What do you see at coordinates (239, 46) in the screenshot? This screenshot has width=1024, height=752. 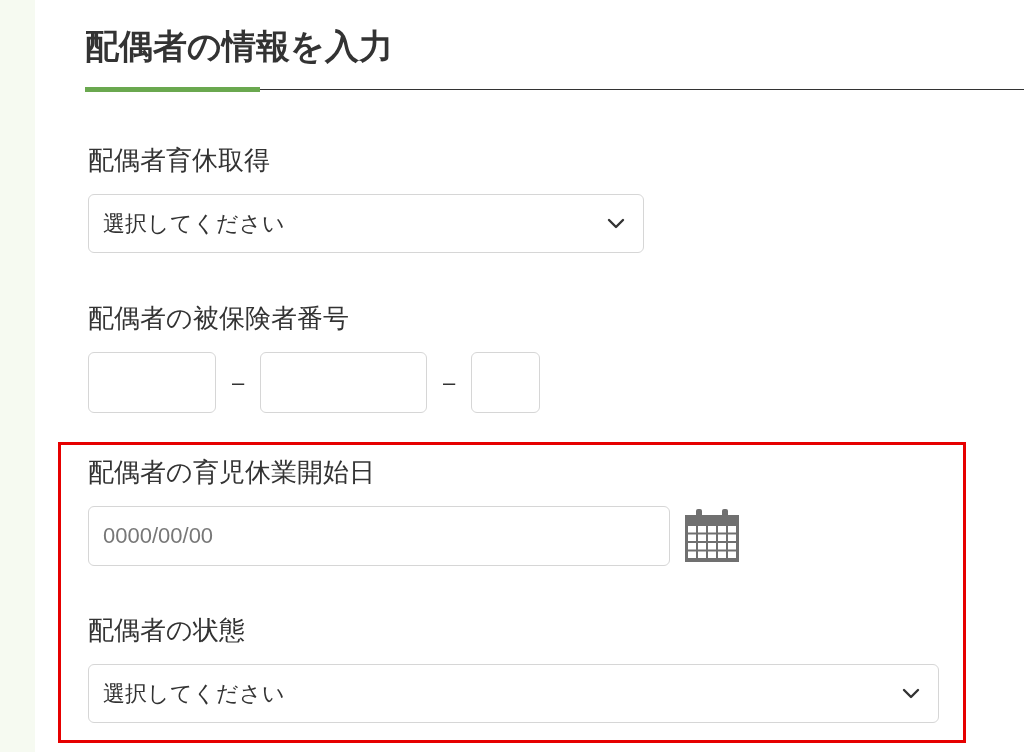 I see `section-heading: 配偶者の情報を入力` at bounding box center [239, 46].